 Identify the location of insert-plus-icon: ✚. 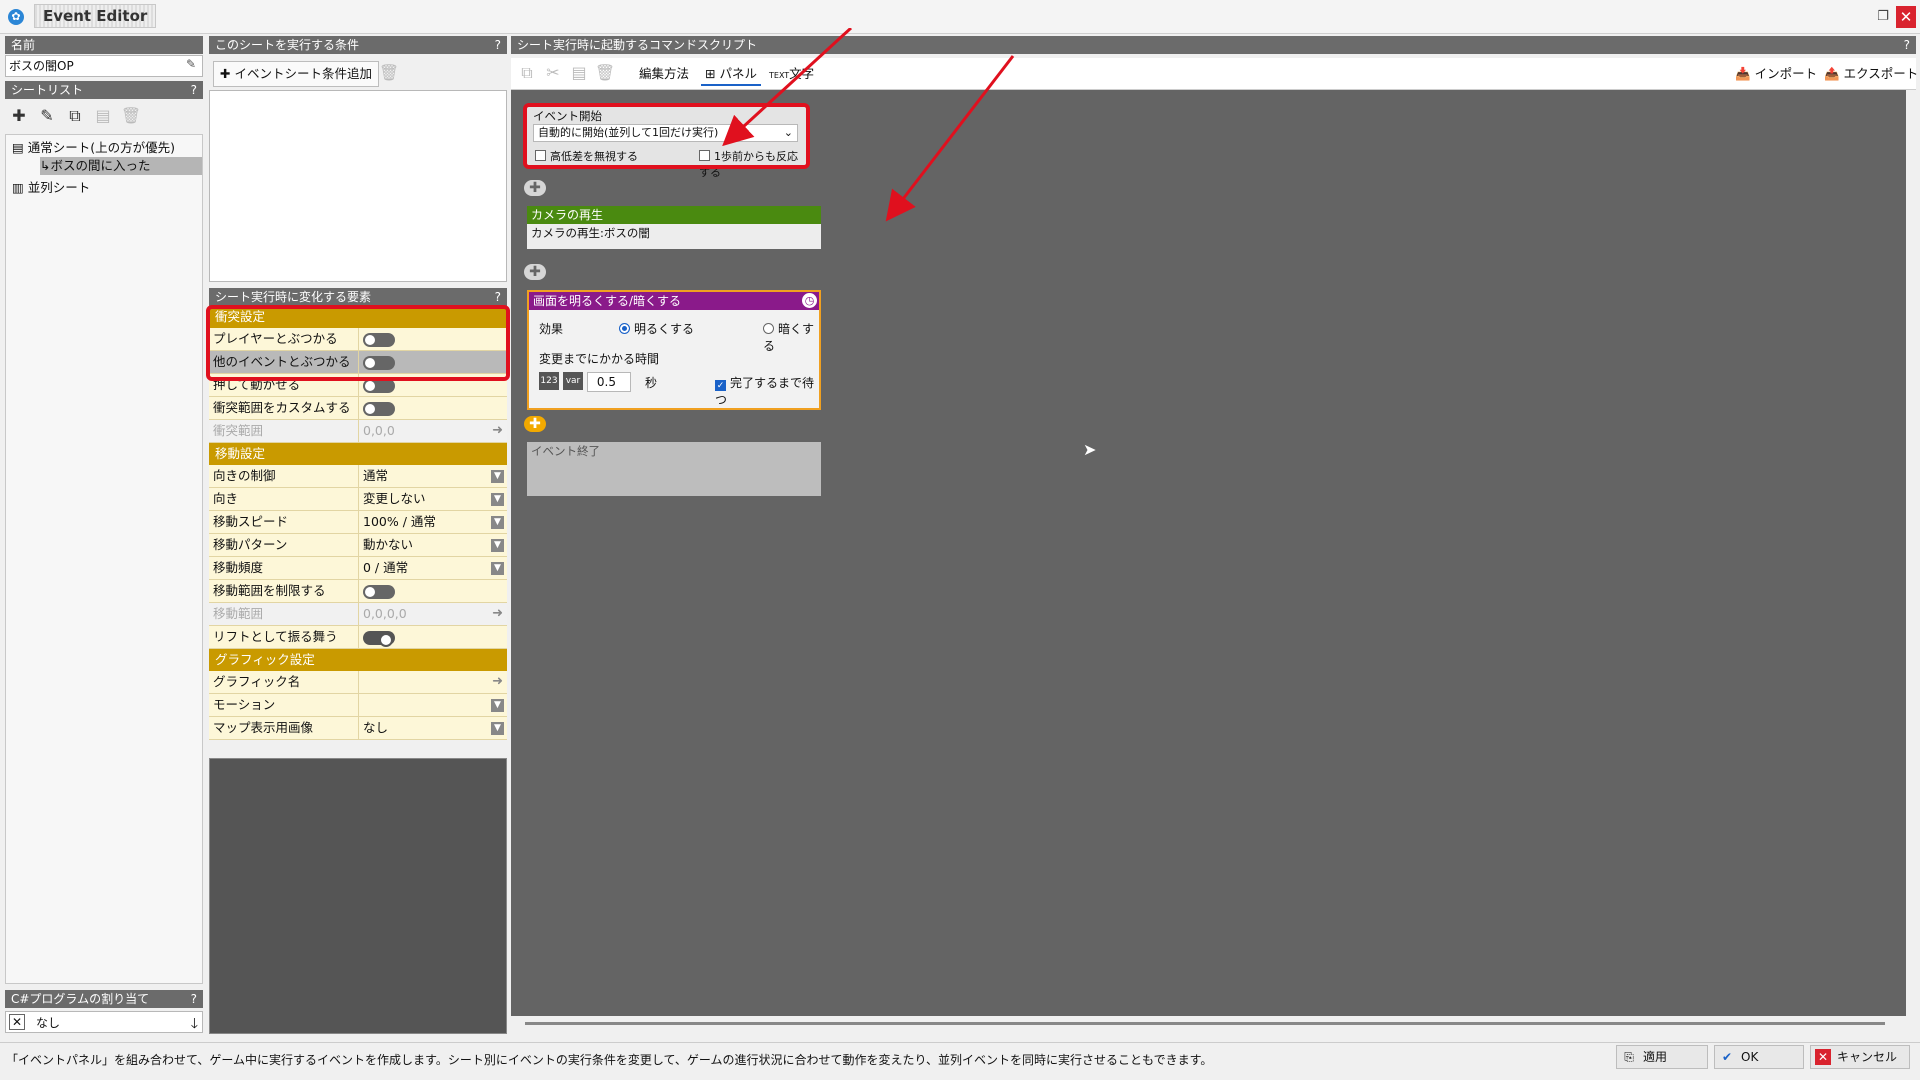
(535, 424).